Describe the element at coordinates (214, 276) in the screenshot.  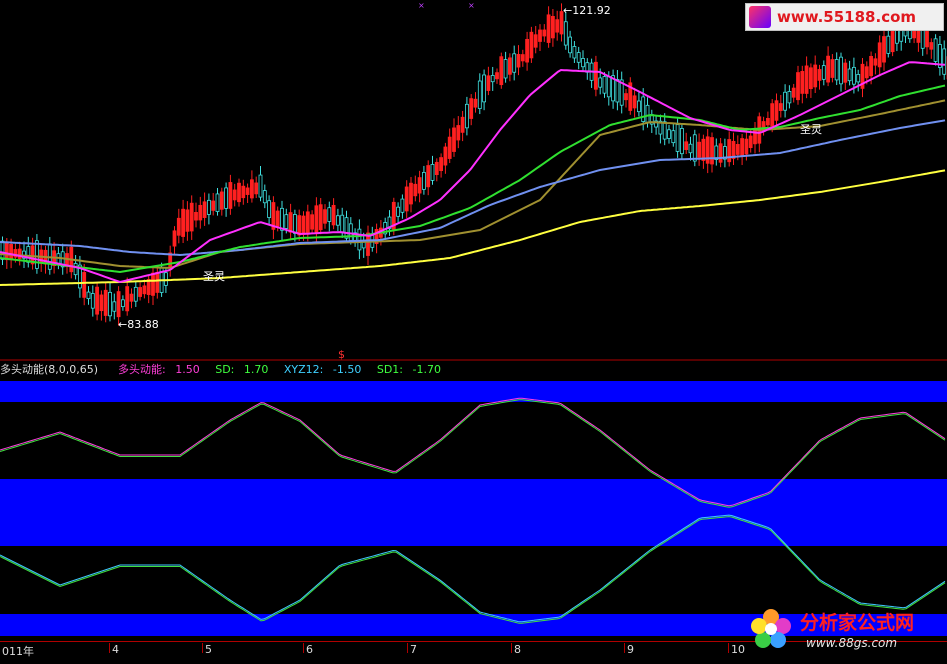
I see `signal-label-1: 圣灵` at that location.